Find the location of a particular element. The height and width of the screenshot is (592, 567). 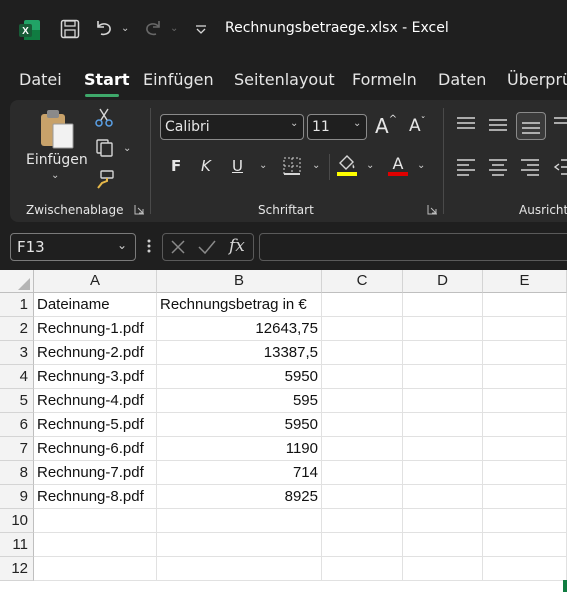

font-dialog-launcher-icon is located at coordinates (432, 209).